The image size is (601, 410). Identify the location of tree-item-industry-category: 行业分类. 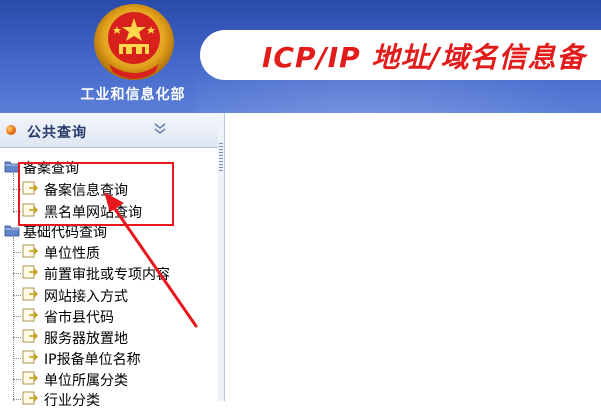
(100, 399).